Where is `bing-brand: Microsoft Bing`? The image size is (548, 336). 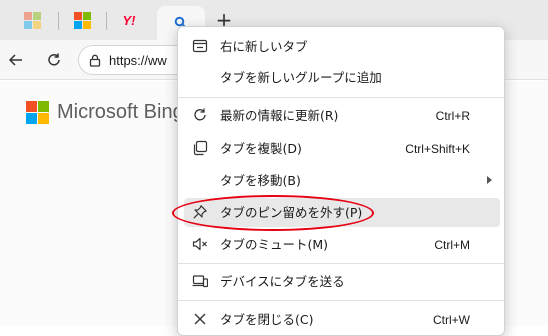 bing-brand: Microsoft Bing is located at coordinates (105, 112).